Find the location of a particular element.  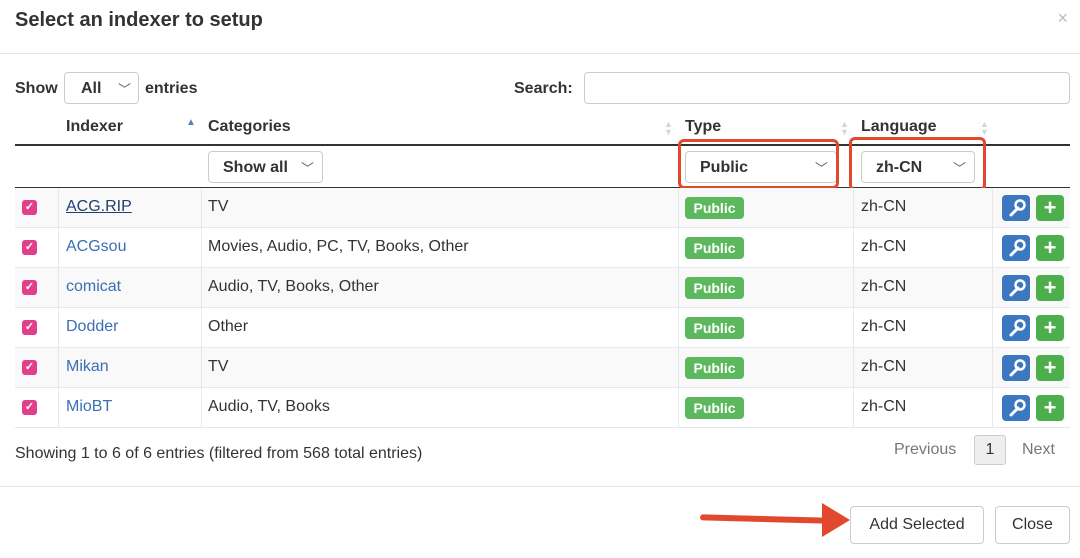

table-toolbar: Show All ﹀ entries Search: is located at coordinates (540, 88).